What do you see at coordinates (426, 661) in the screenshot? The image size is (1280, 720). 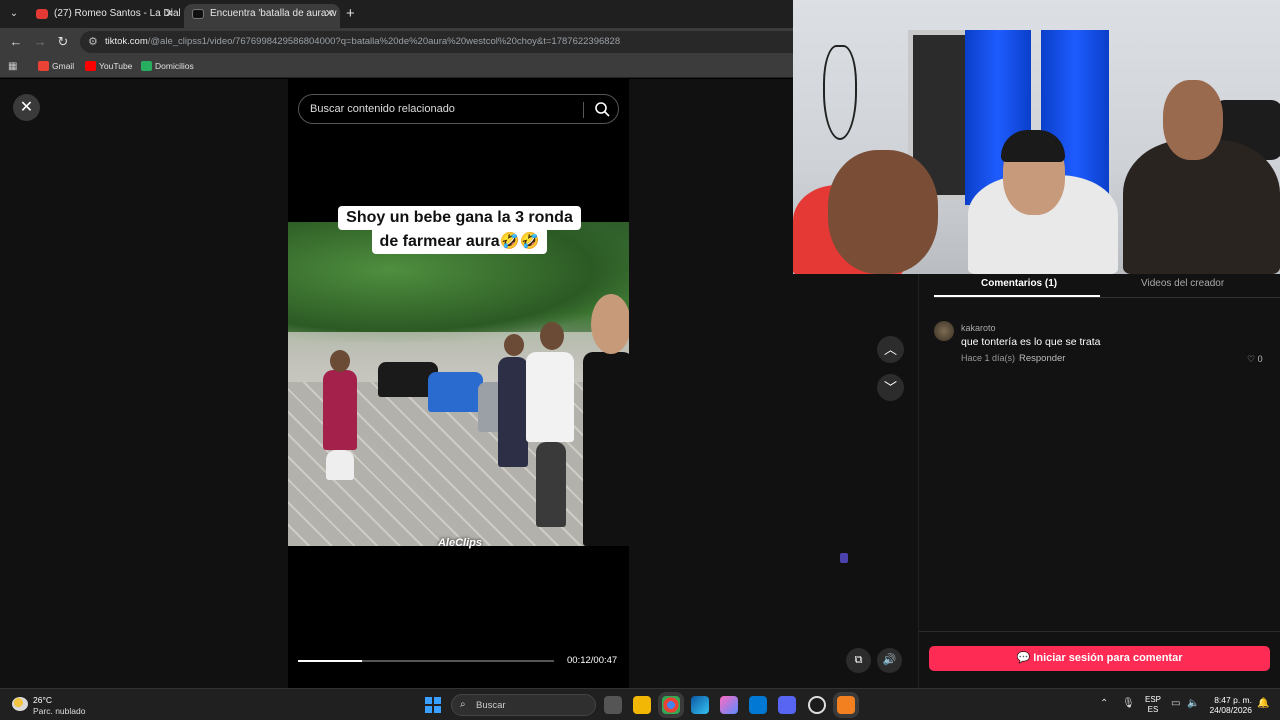 I see `progress-bar` at bounding box center [426, 661].